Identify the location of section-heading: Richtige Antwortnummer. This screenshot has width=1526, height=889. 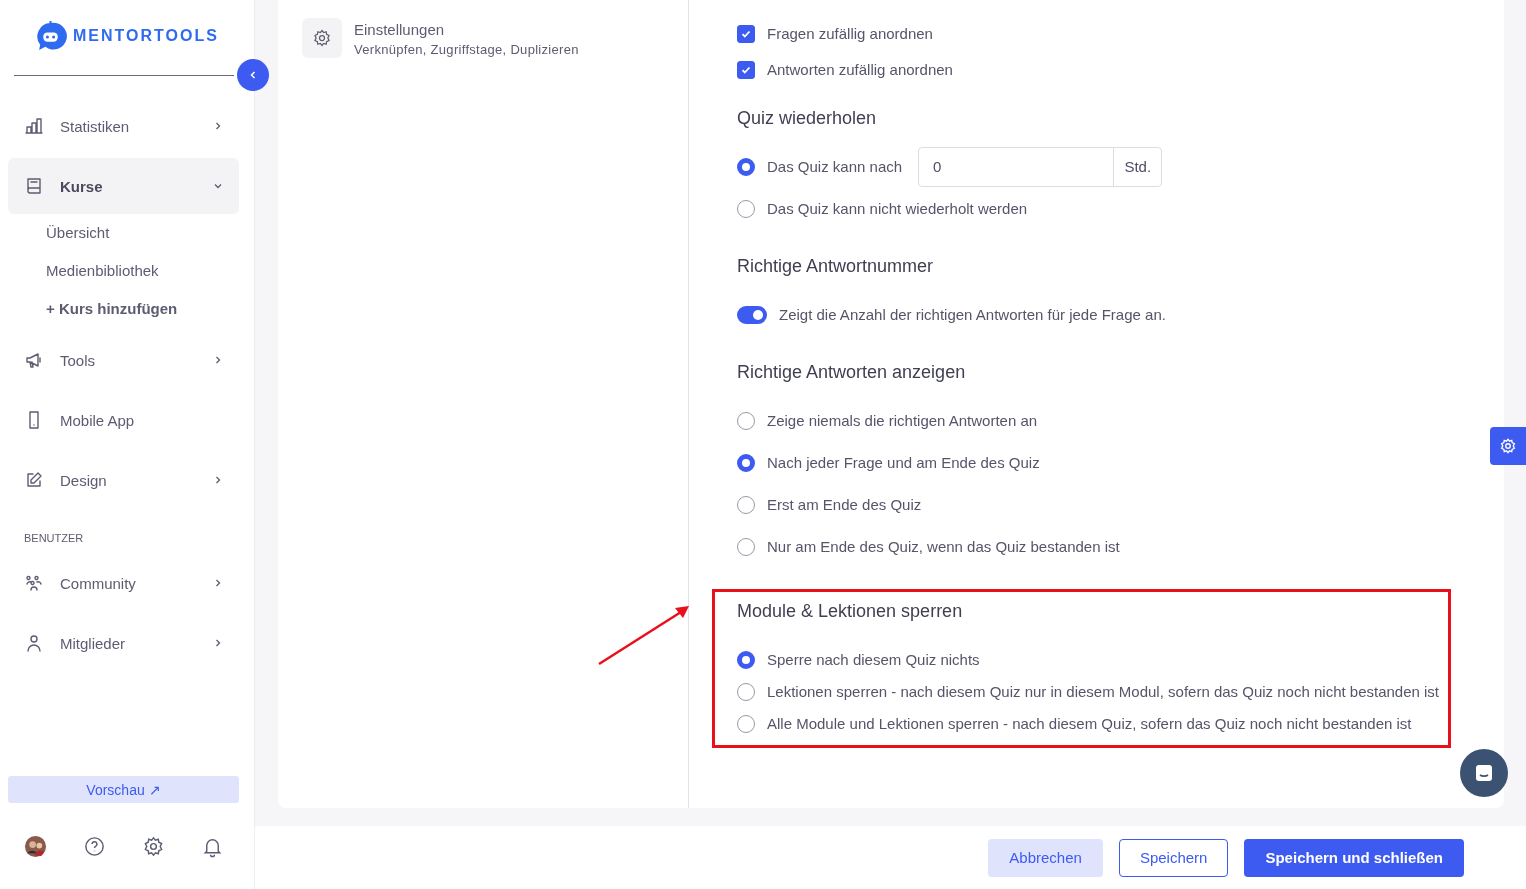
(836, 266).